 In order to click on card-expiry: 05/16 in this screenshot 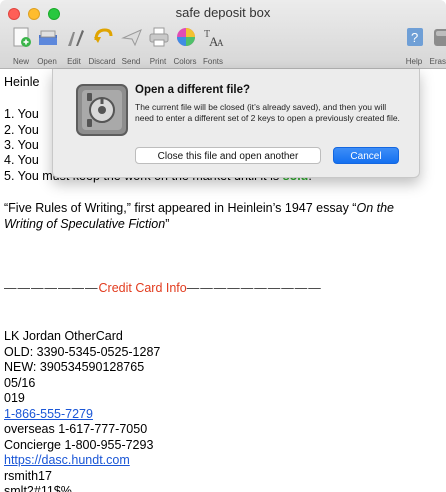, I will do `click(20, 383)`.